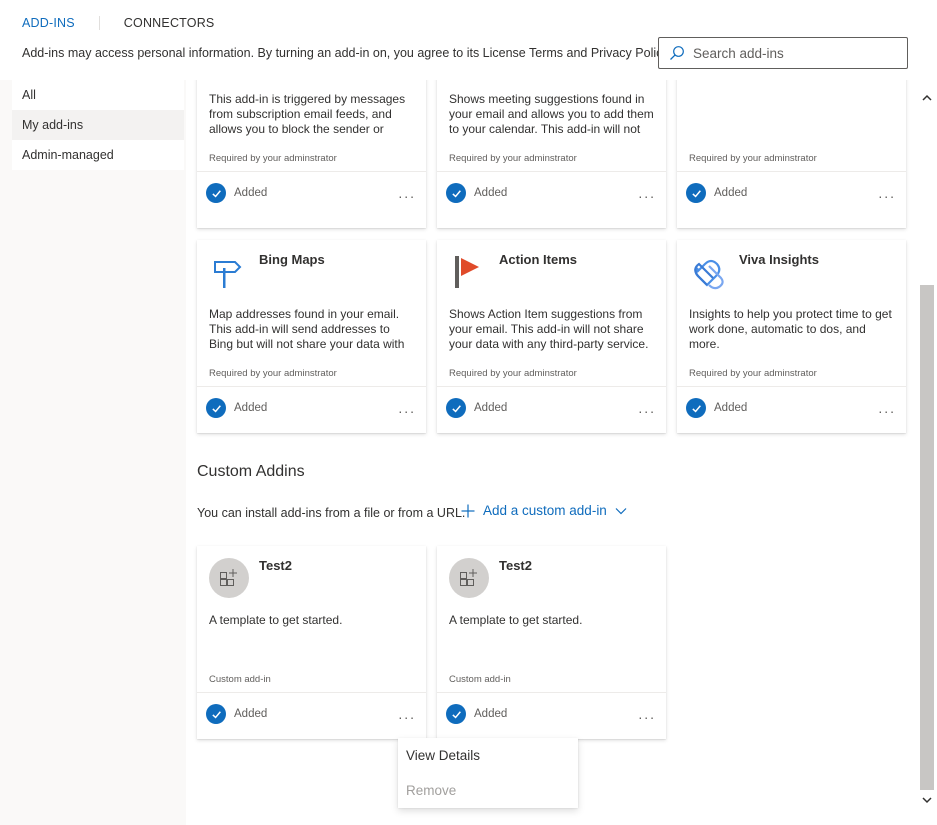 The image size is (937, 825). Describe the element at coordinates (677, 53) in the screenshot. I see `search-icon` at that location.